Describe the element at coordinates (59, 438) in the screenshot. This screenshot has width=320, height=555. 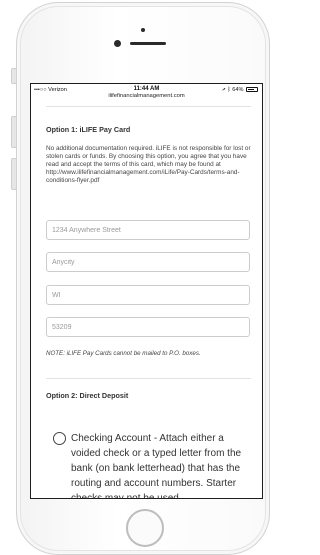
I see `checking-account-radio` at that location.